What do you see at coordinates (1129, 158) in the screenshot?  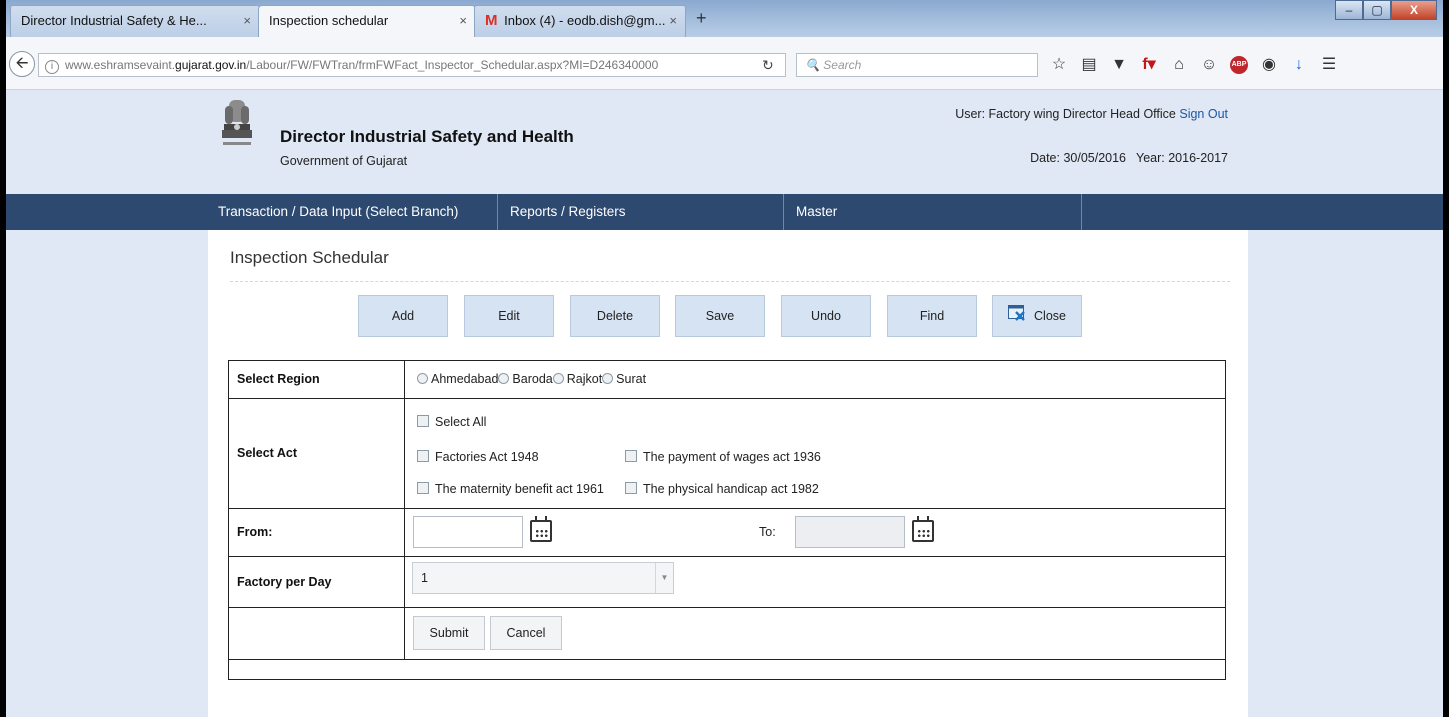 I see `date-year-info: Date: 30/05/2016 Year: 2016-2017` at bounding box center [1129, 158].